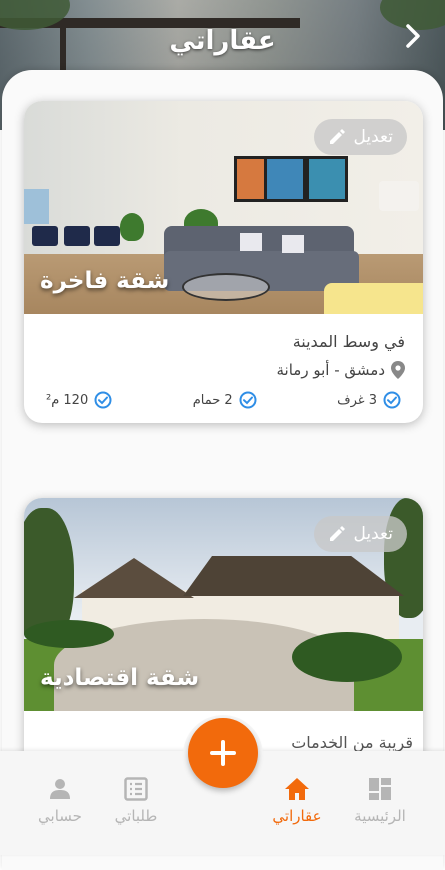 Image resolution: width=445 pixels, height=870 pixels. I want to click on feature-rooms: 3 غرف, so click(369, 400).